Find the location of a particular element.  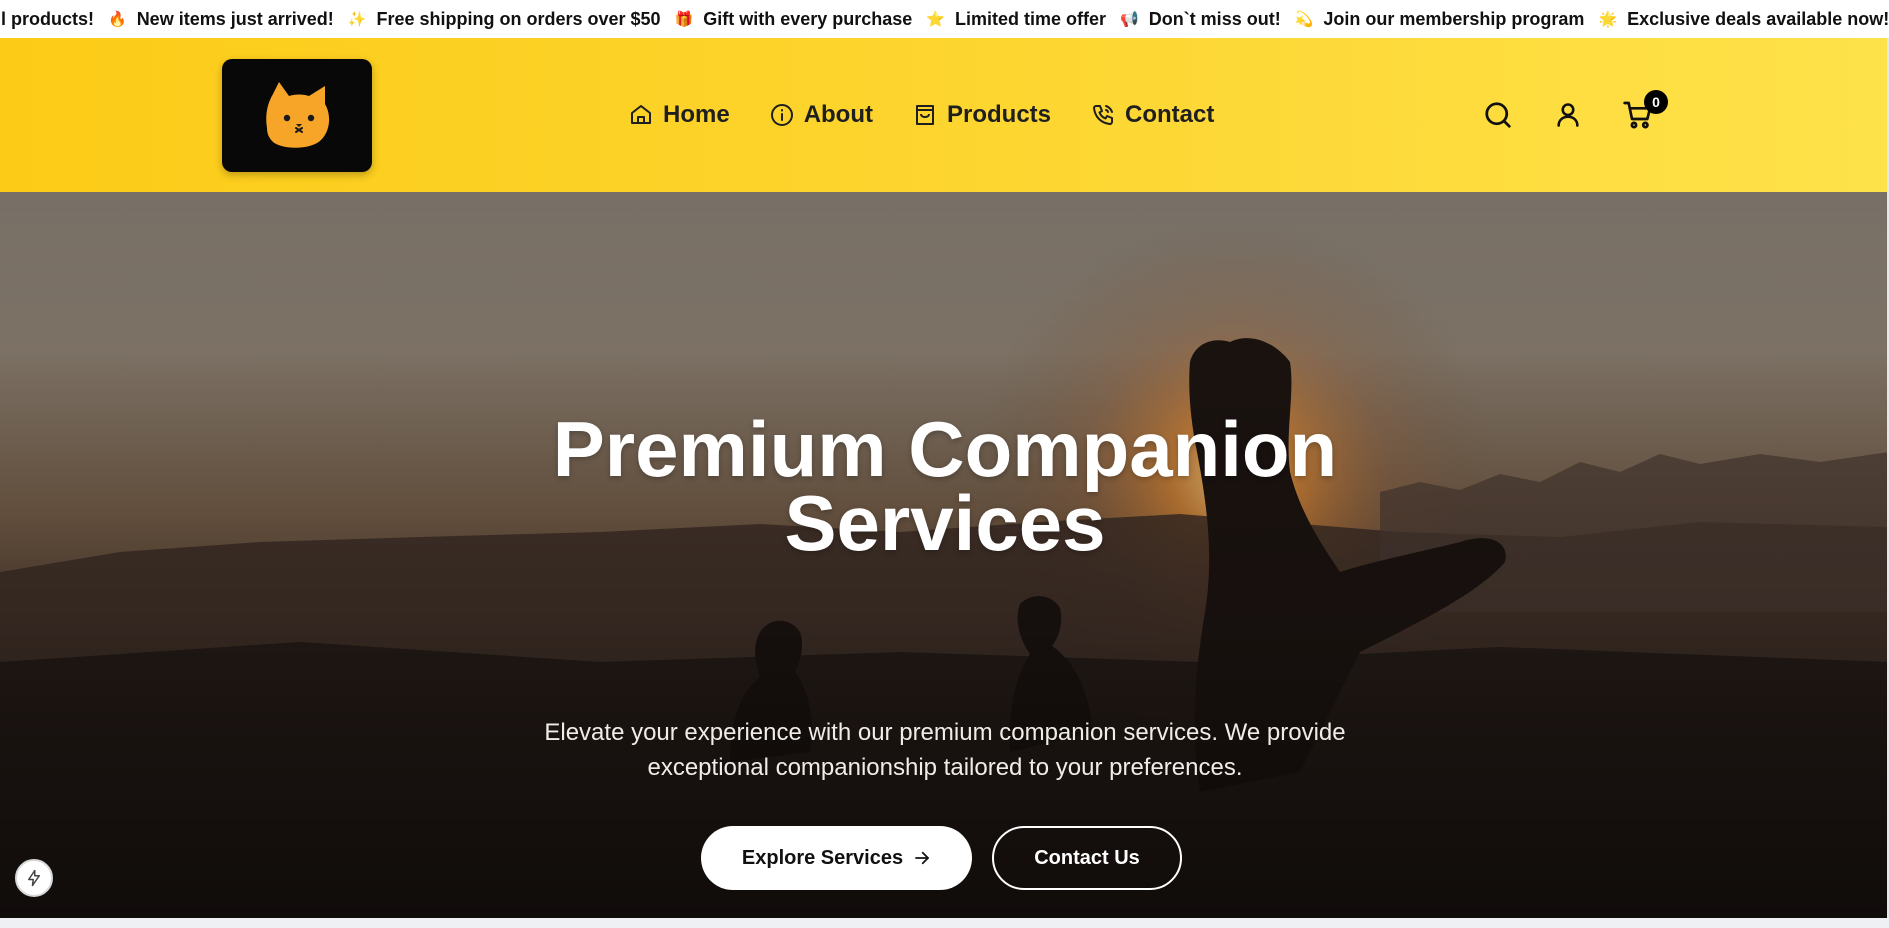

contact-us-label: Contact Us is located at coordinates (1087, 857).